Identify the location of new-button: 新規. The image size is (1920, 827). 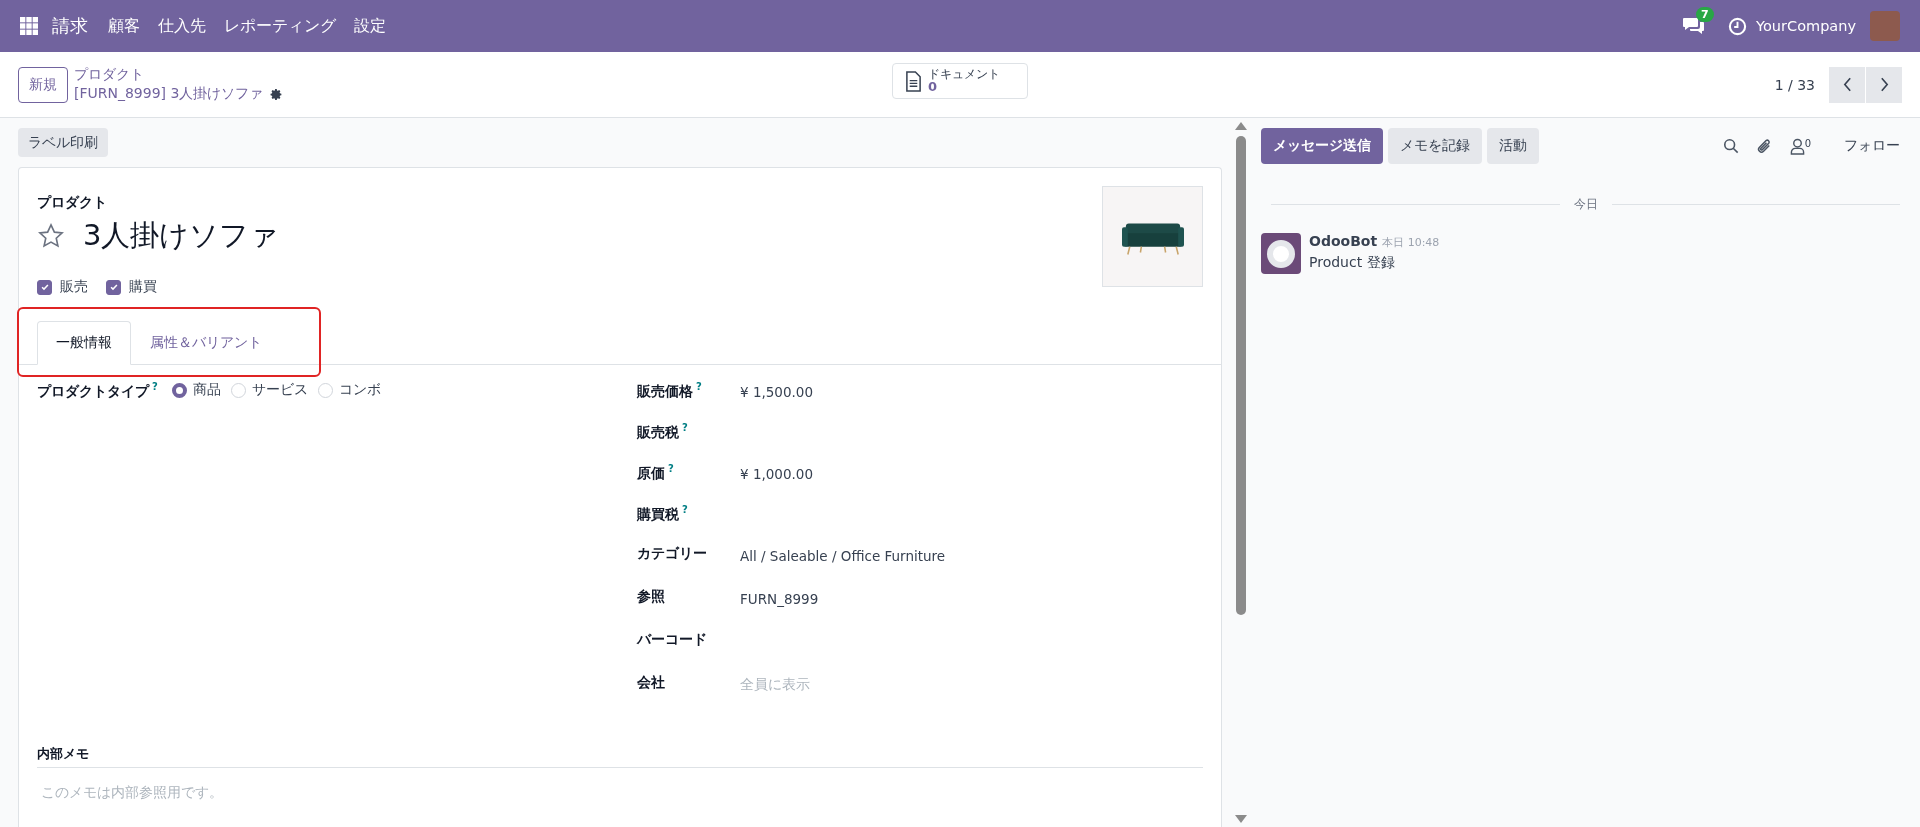
(43, 84).